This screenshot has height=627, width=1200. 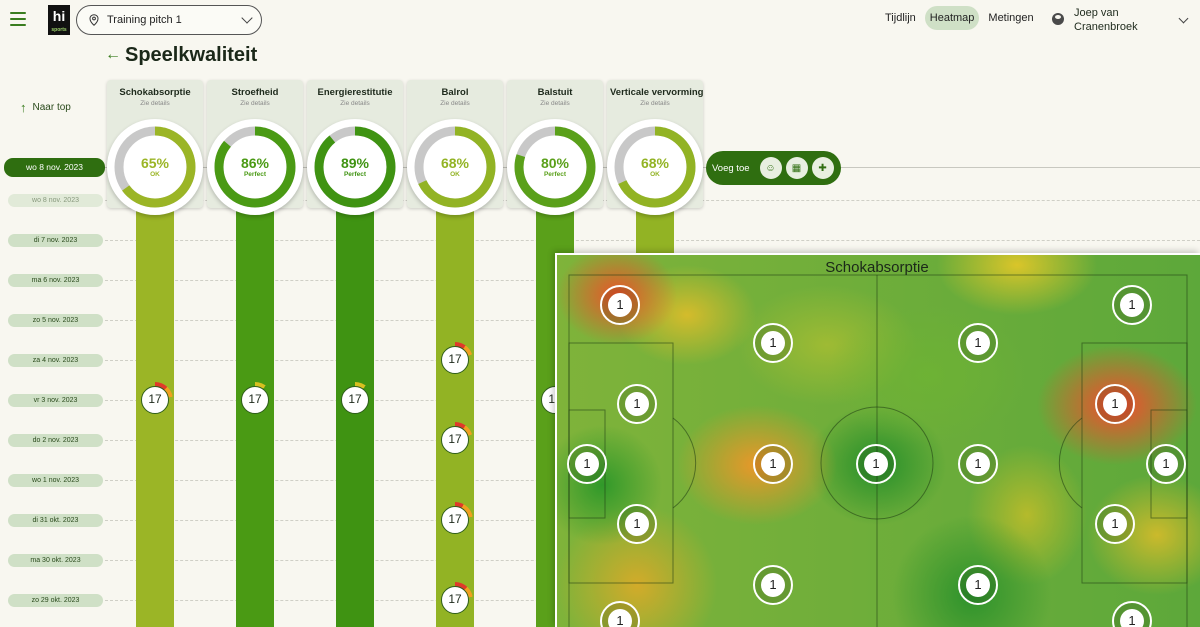 What do you see at coordinates (55, 480) in the screenshot?
I see `date-pill: wo 1 nov. 2023` at bounding box center [55, 480].